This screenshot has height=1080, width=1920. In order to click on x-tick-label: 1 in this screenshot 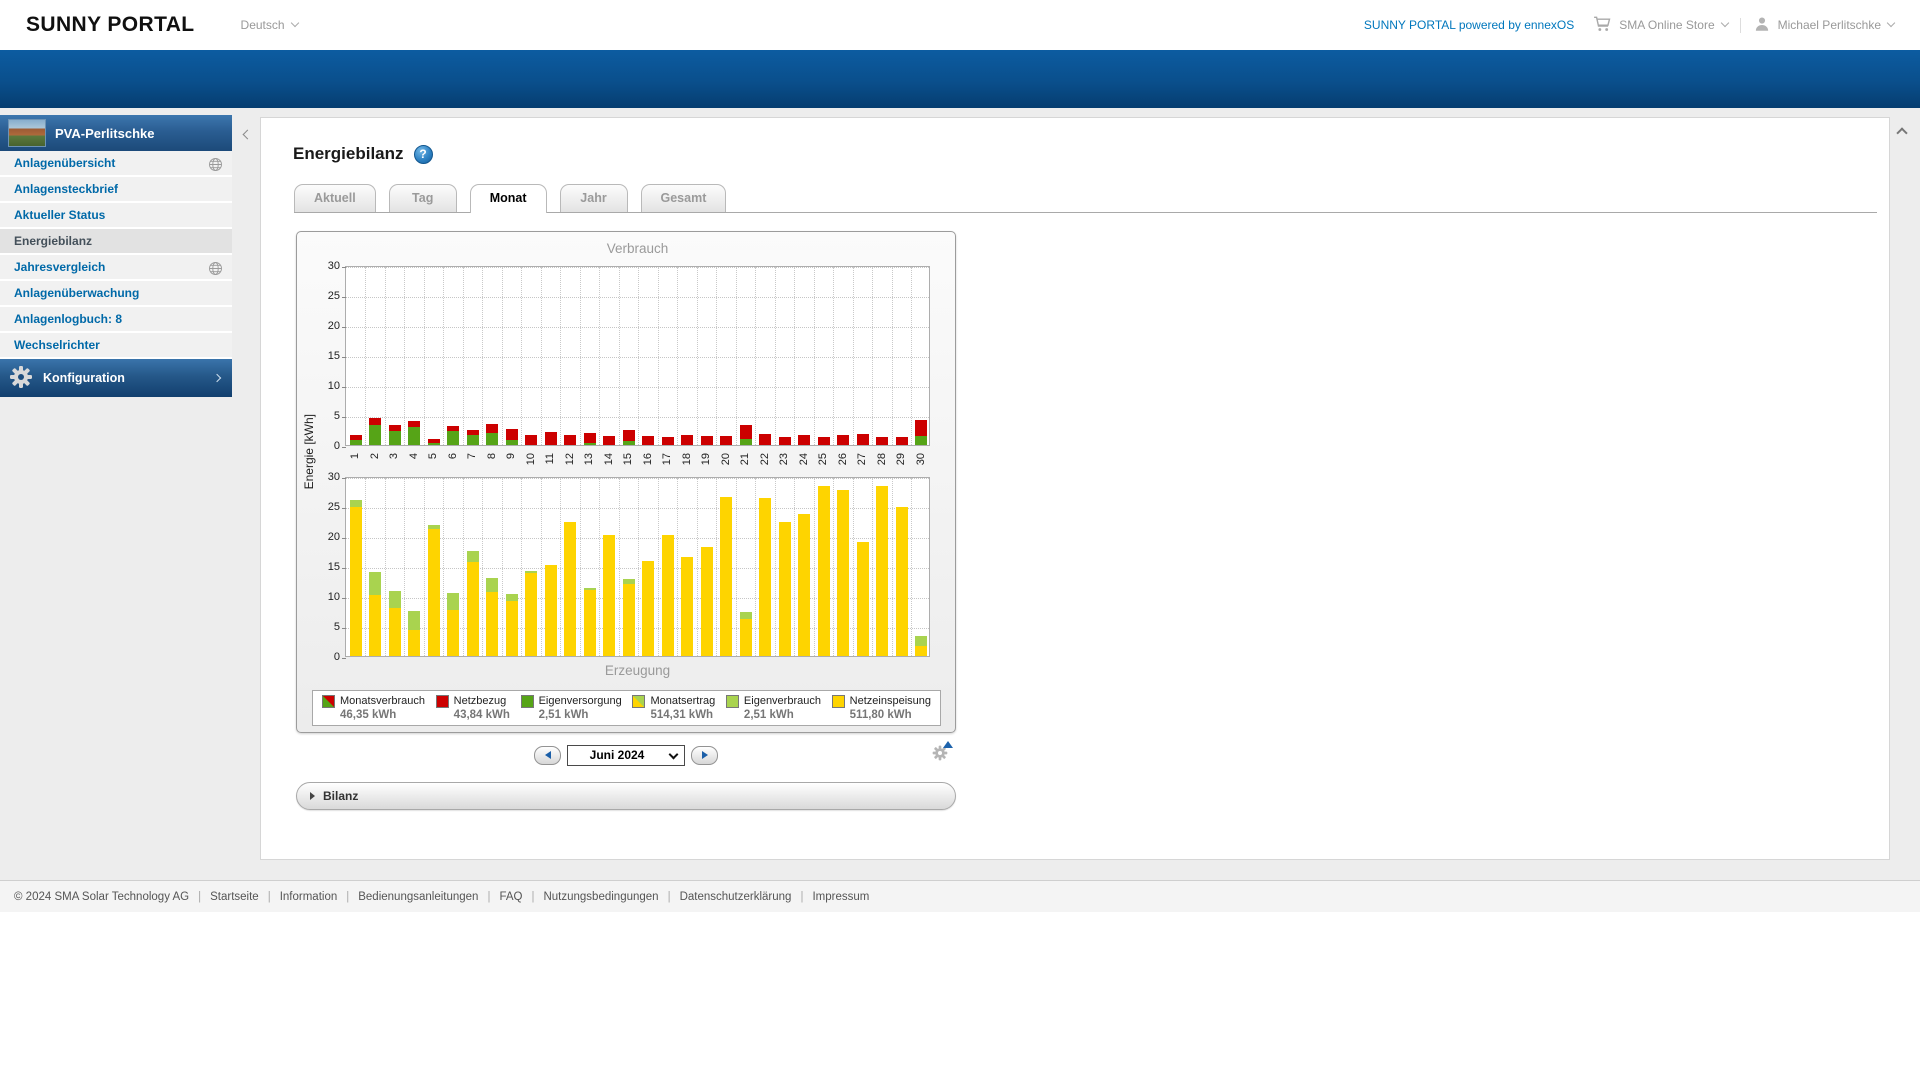, I will do `click(355, 456)`.